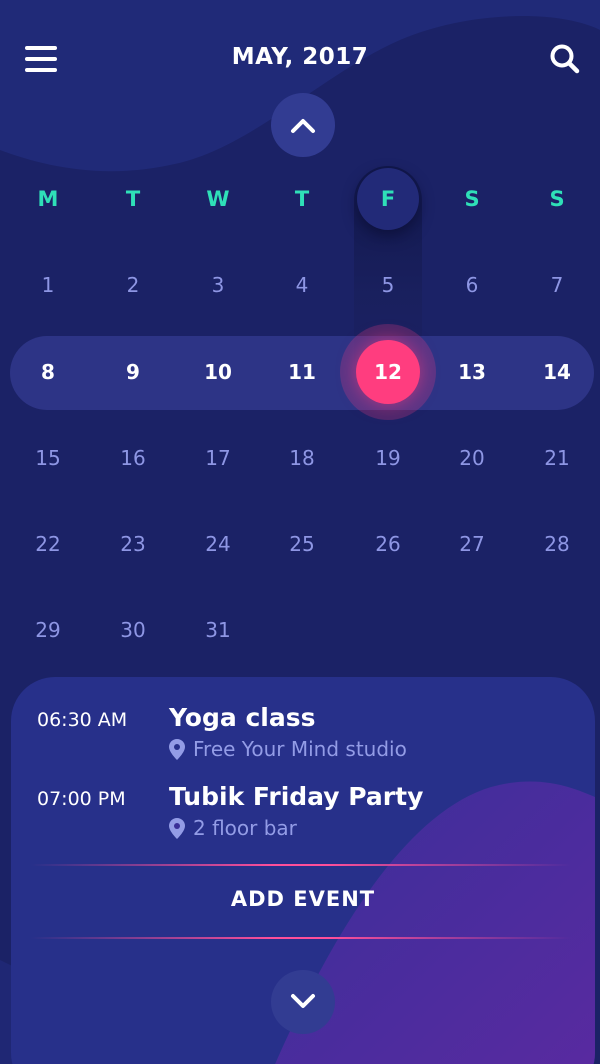 This screenshot has width=600, height=1064. I want to click on calendar-day: 5, so click(388, 285).